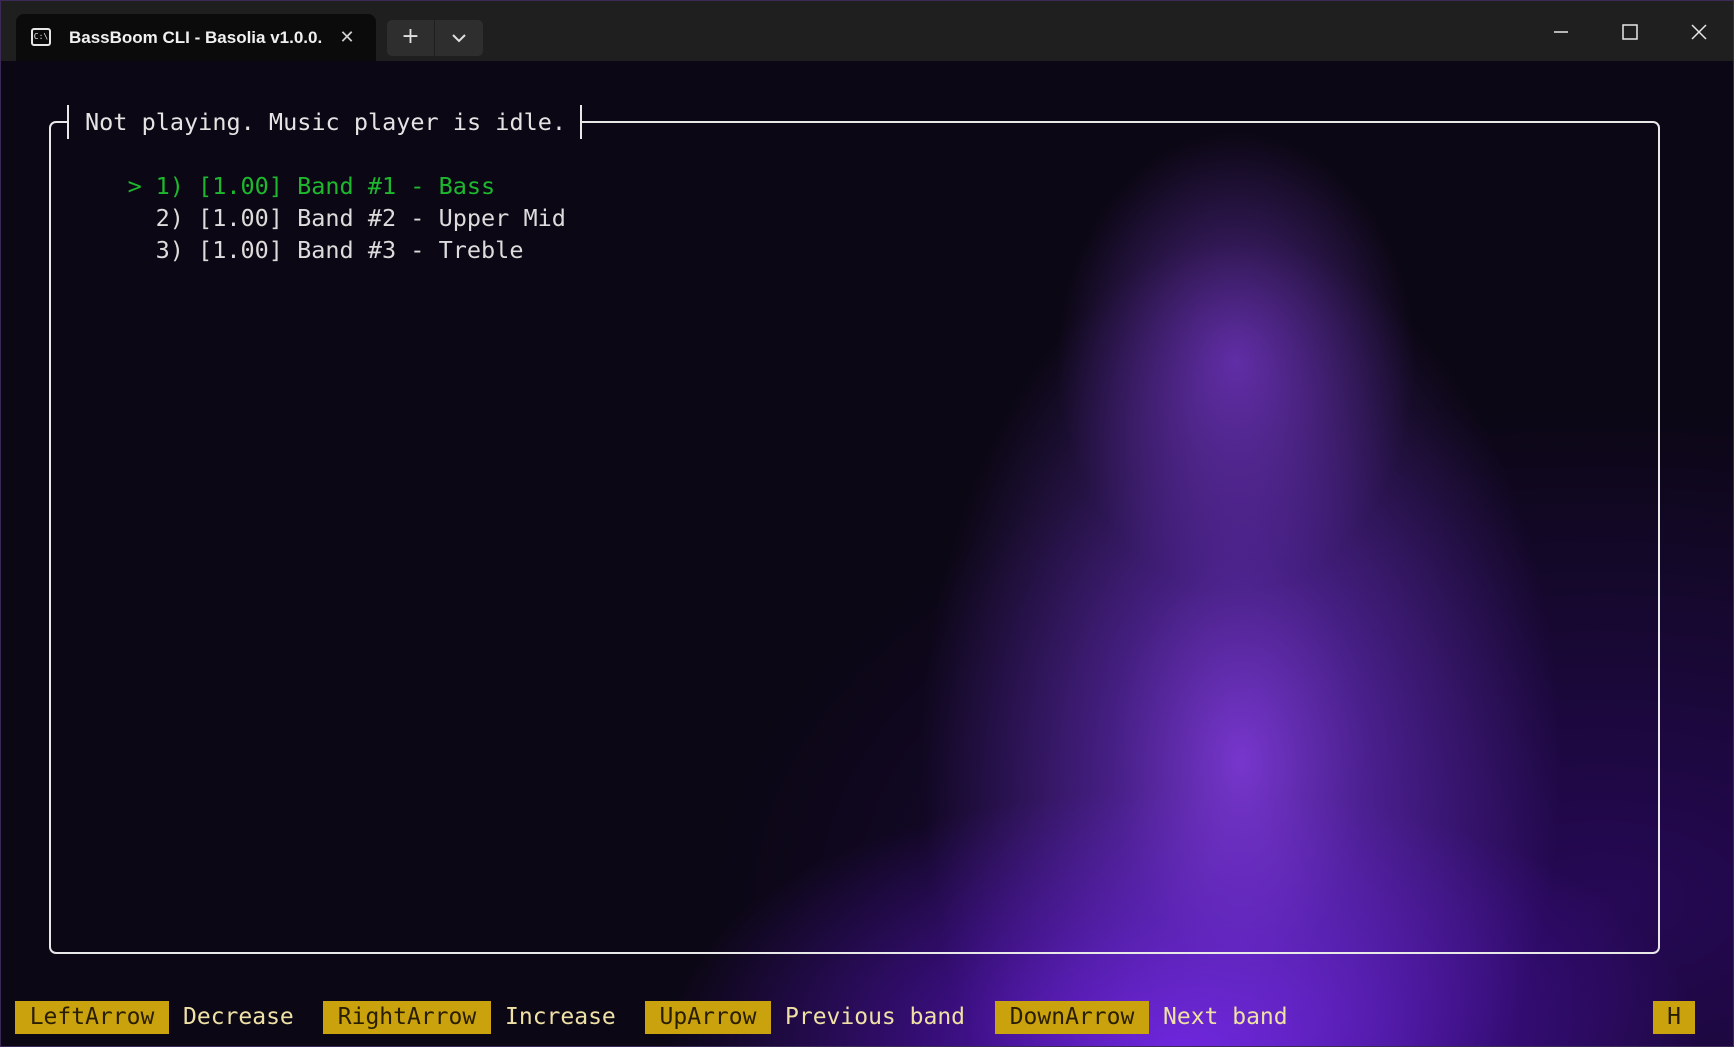 This screenshot has height=1047, width=1734. Describe the element at coordinates (410, 250) in the screenshot. I see `band-label: Band #3 - Treble` at that location.